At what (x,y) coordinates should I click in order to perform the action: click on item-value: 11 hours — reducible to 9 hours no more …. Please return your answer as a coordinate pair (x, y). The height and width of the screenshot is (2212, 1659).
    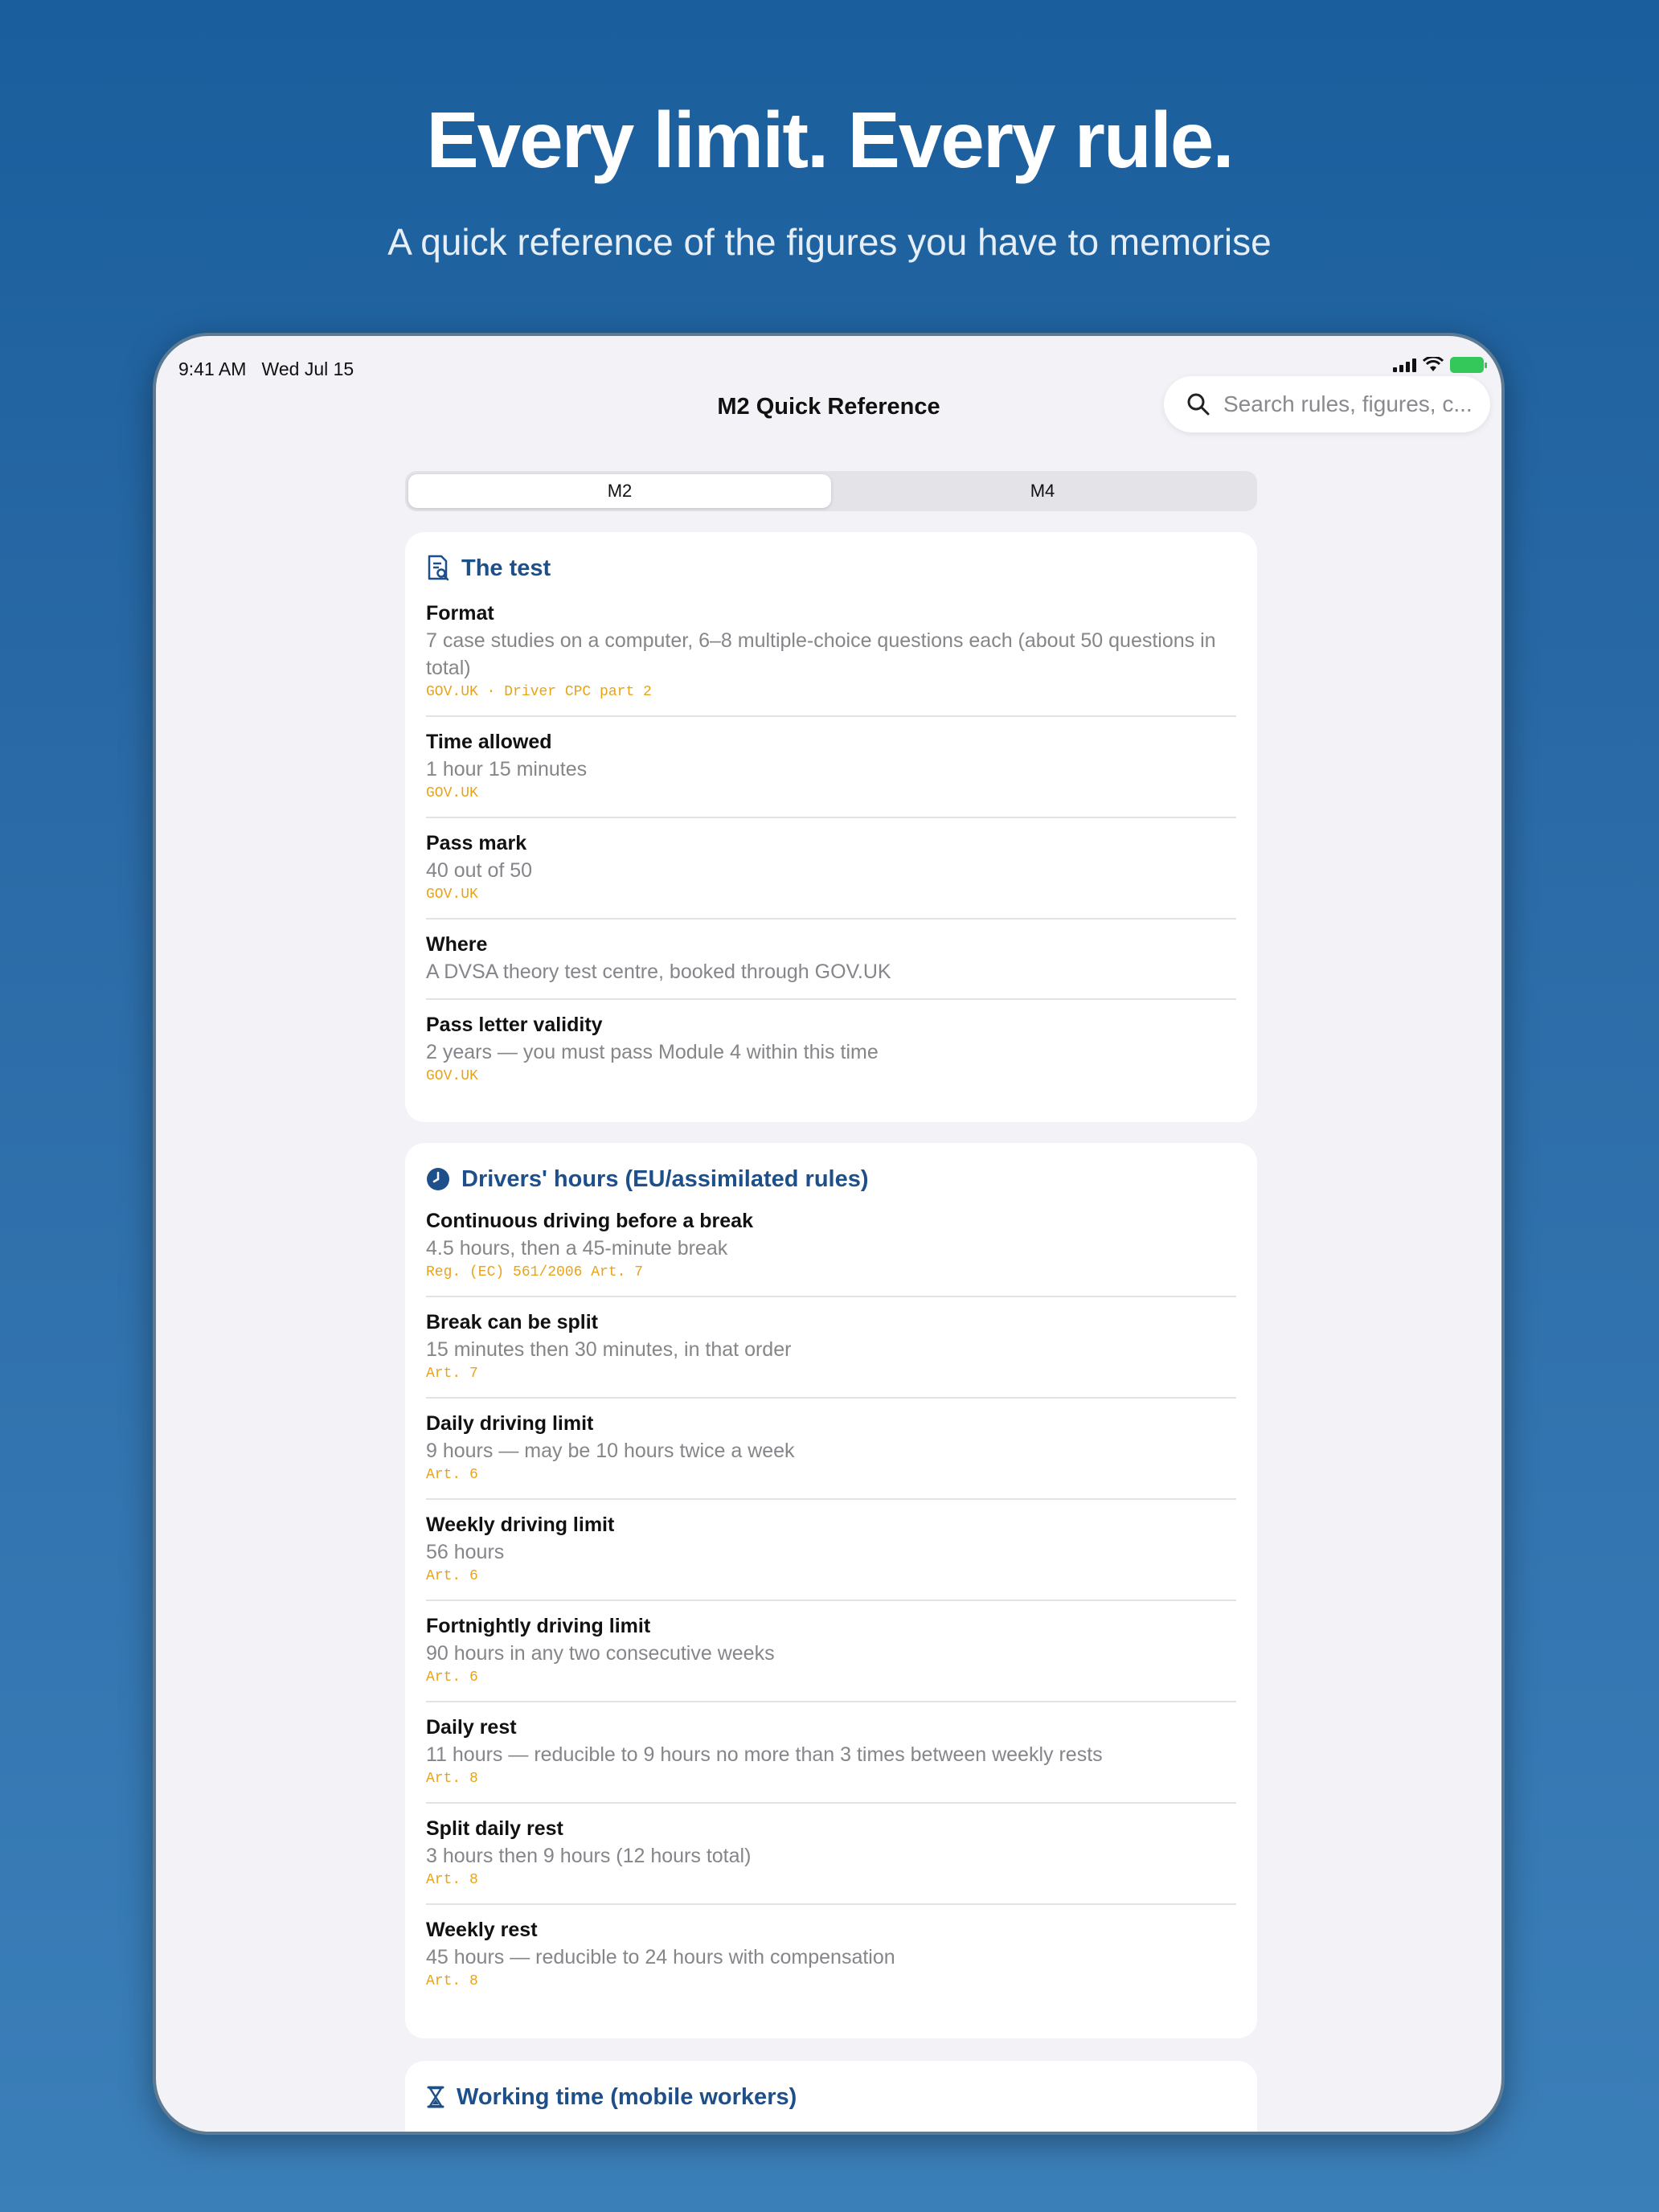
    Looking at the image, I should click on (764, 1754).